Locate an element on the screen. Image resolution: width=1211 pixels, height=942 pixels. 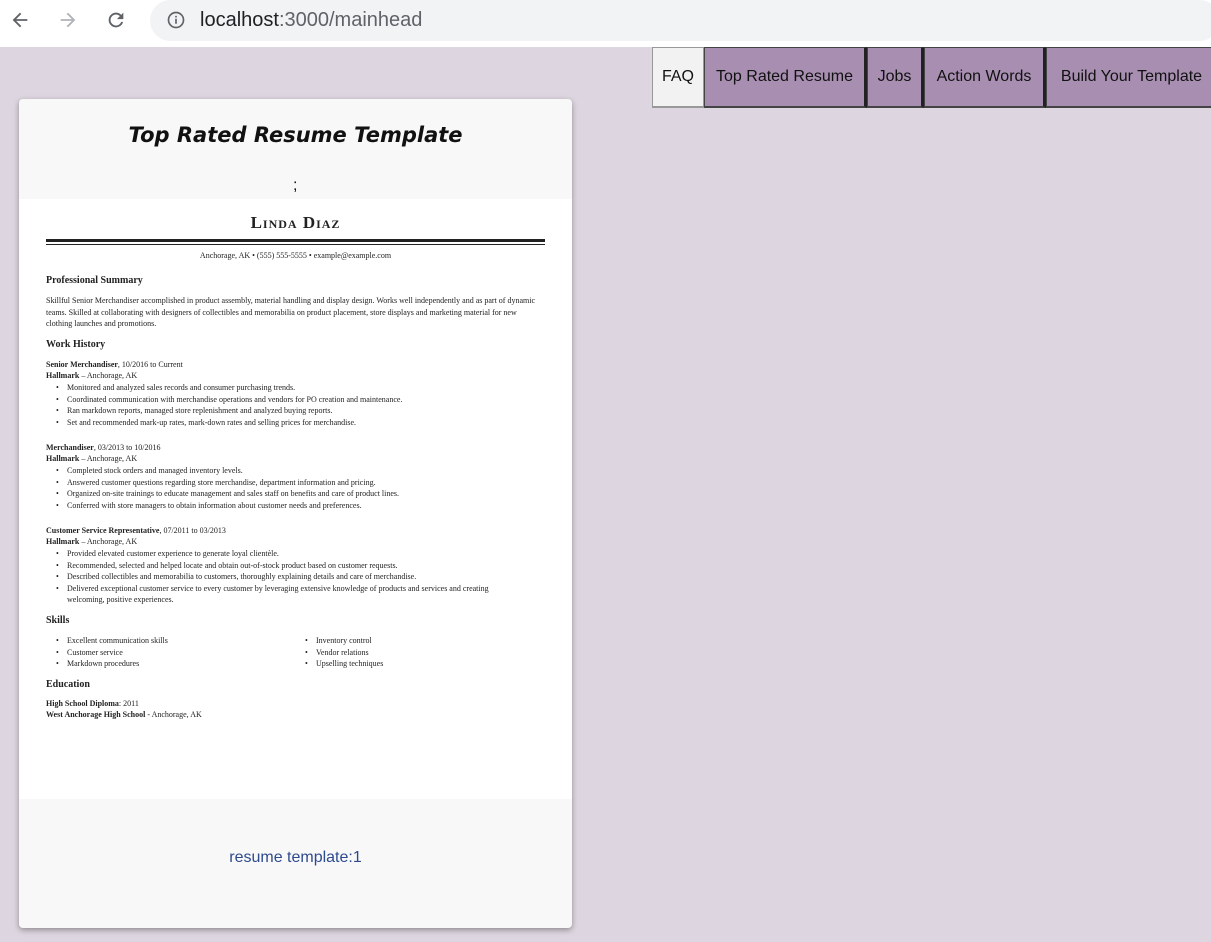
list-item: Vendor relations is located at coordinates (405, 653).